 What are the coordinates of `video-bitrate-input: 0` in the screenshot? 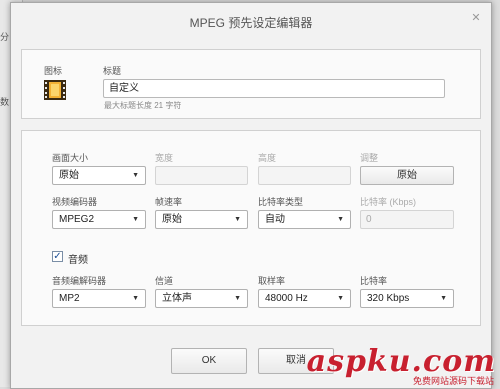 It's located at (407, 219).